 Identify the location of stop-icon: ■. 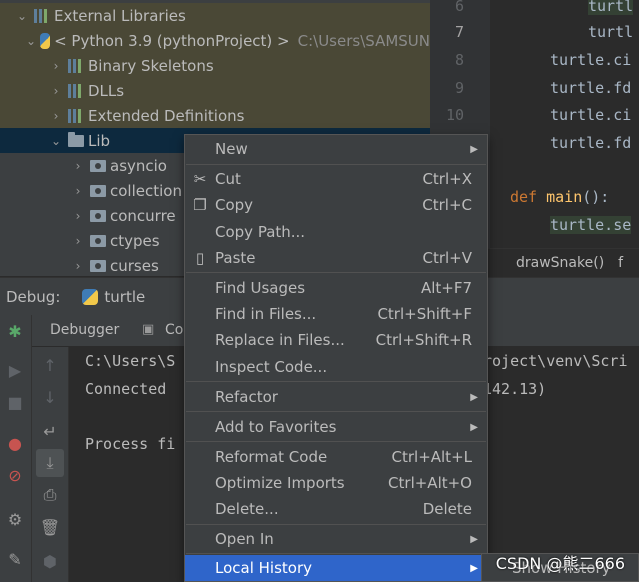
(15, 402).